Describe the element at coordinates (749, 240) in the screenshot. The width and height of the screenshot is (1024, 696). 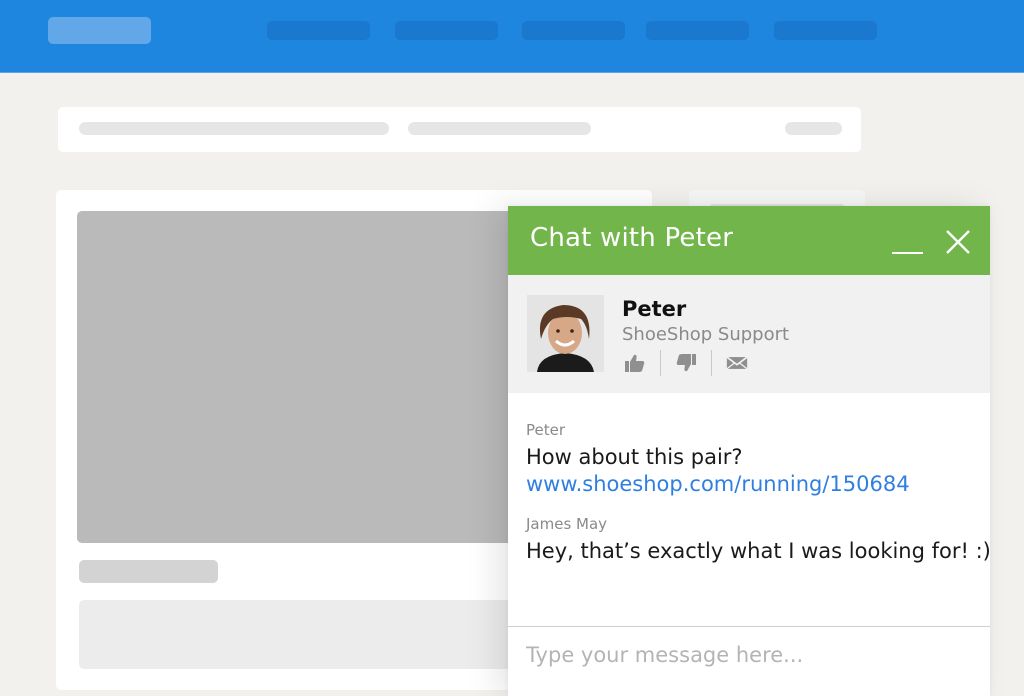
I see `chat-header: Chat with Peter` at that location.